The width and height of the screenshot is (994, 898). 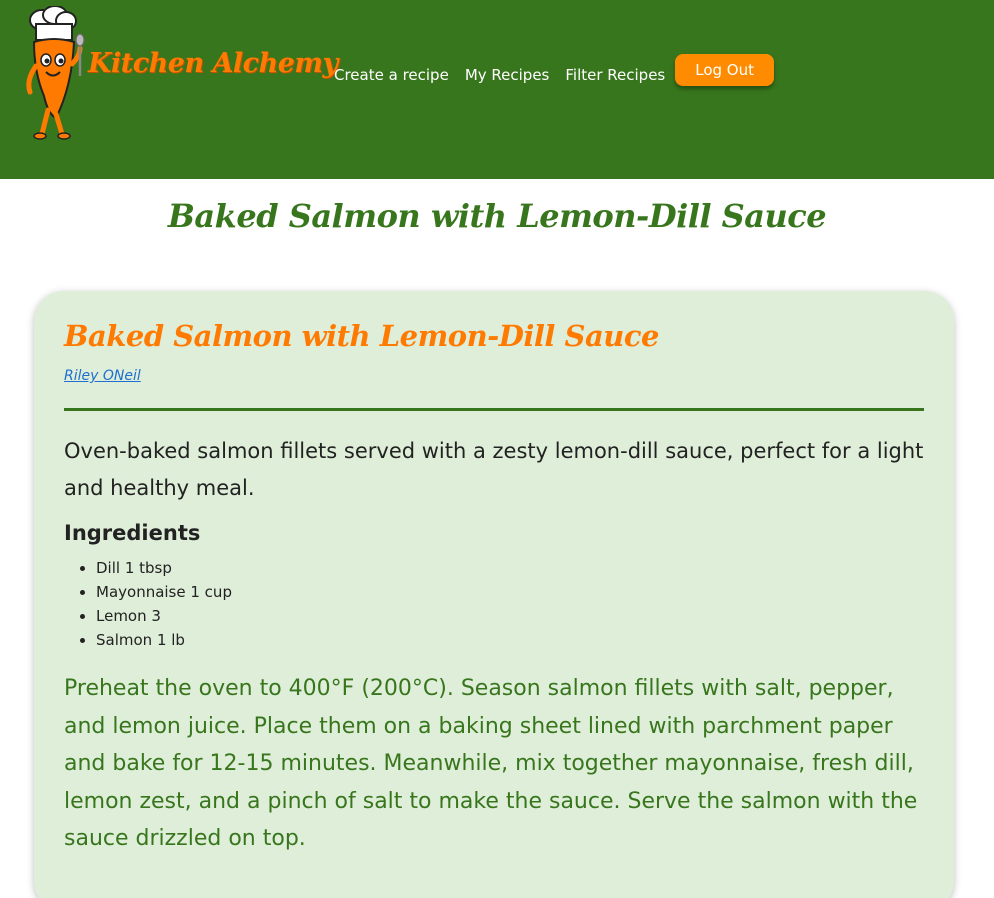 I want to click on nav-my-recipes: My Recipes, so click(x=507, y=75).